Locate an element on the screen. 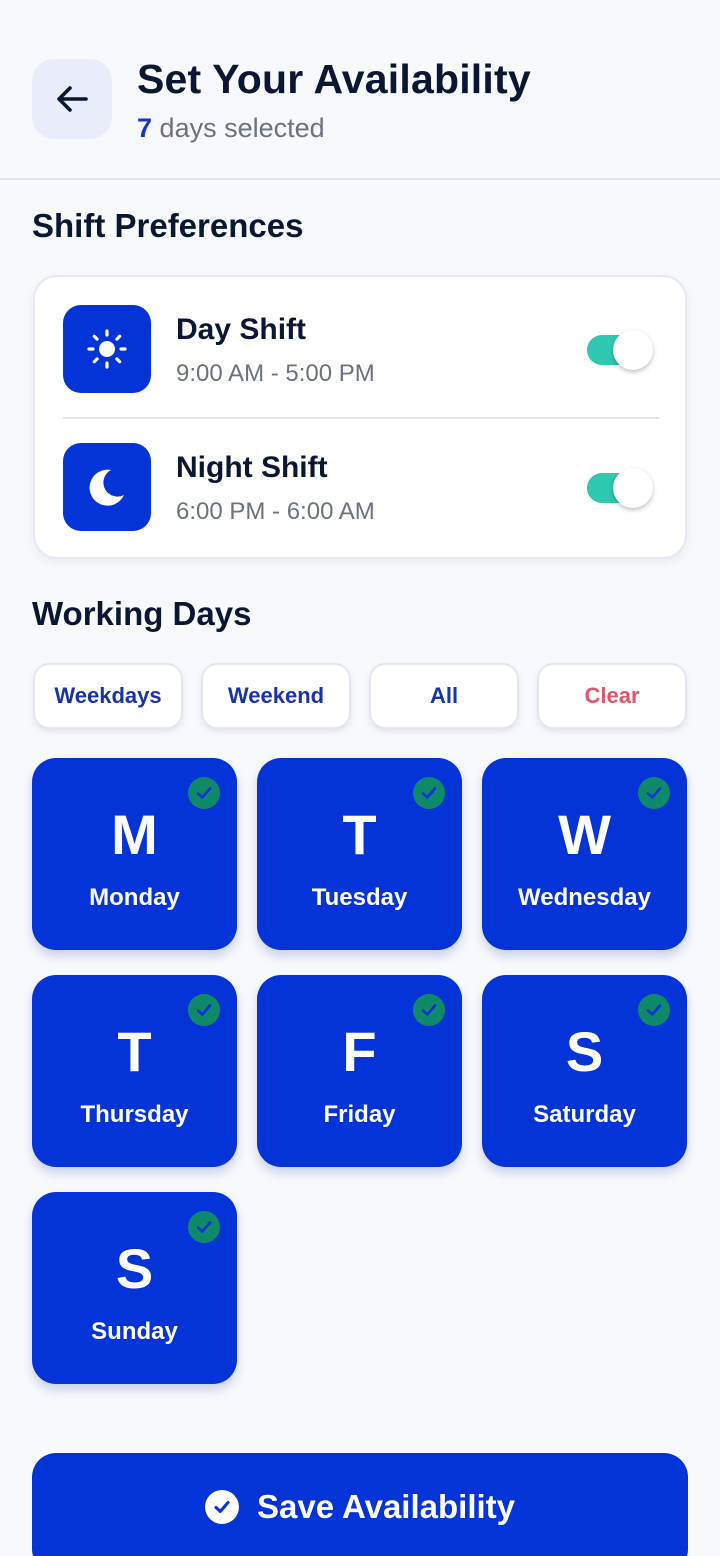 This screenshot has height=1556, width=720. day-tile-wednesday: W Wednesday is located at coordinates (584, 854).